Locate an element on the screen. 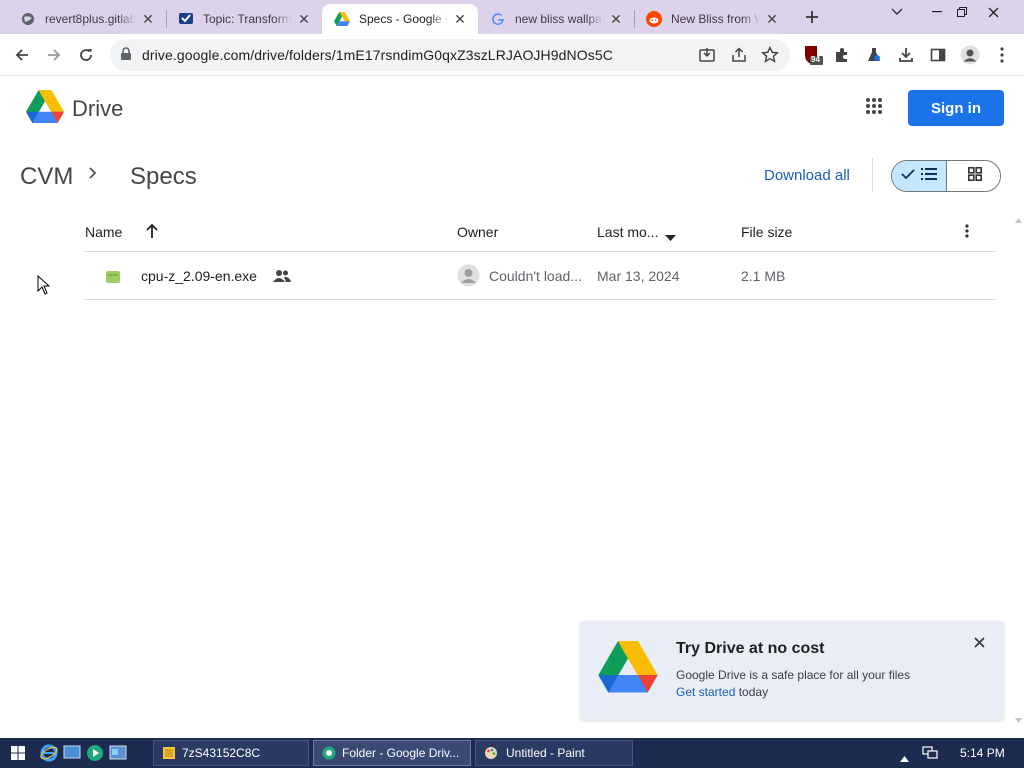  tab-topic-transform: Topic: Transform ✕ is located at coordinates (244, 19).